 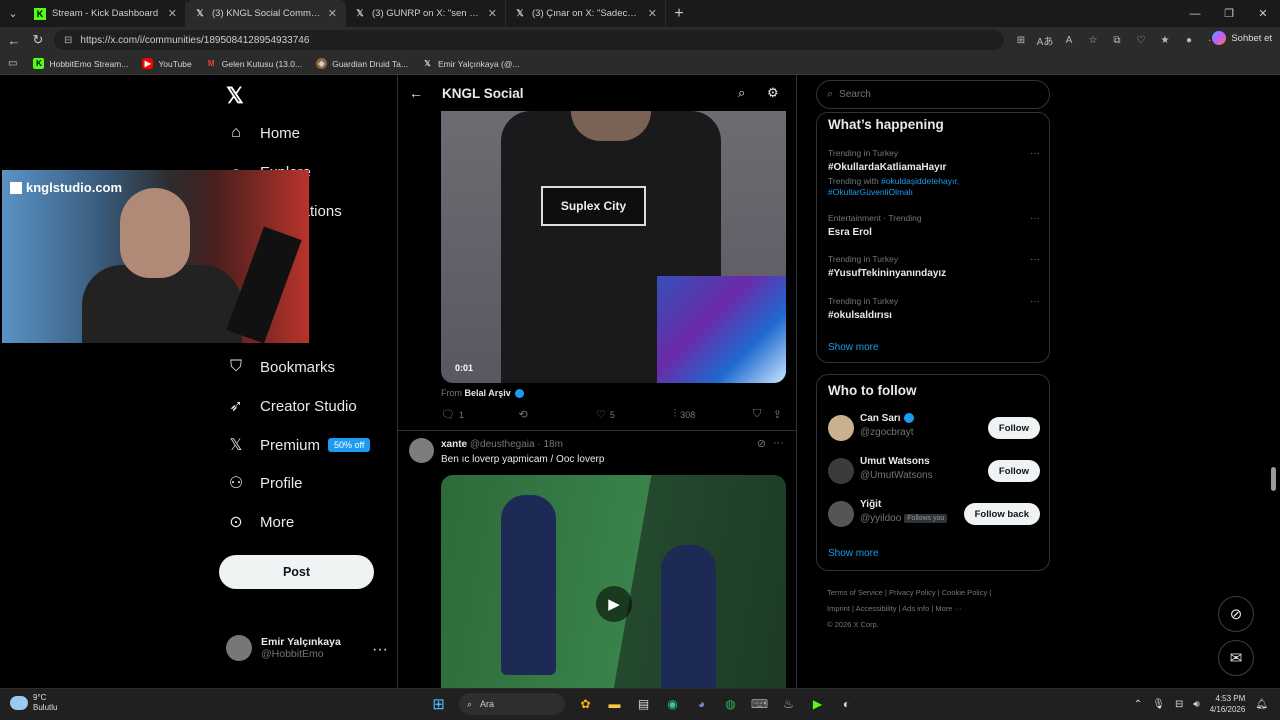 I want to click on x-logo-icon: 𝕏, so click(x=235, y=96).